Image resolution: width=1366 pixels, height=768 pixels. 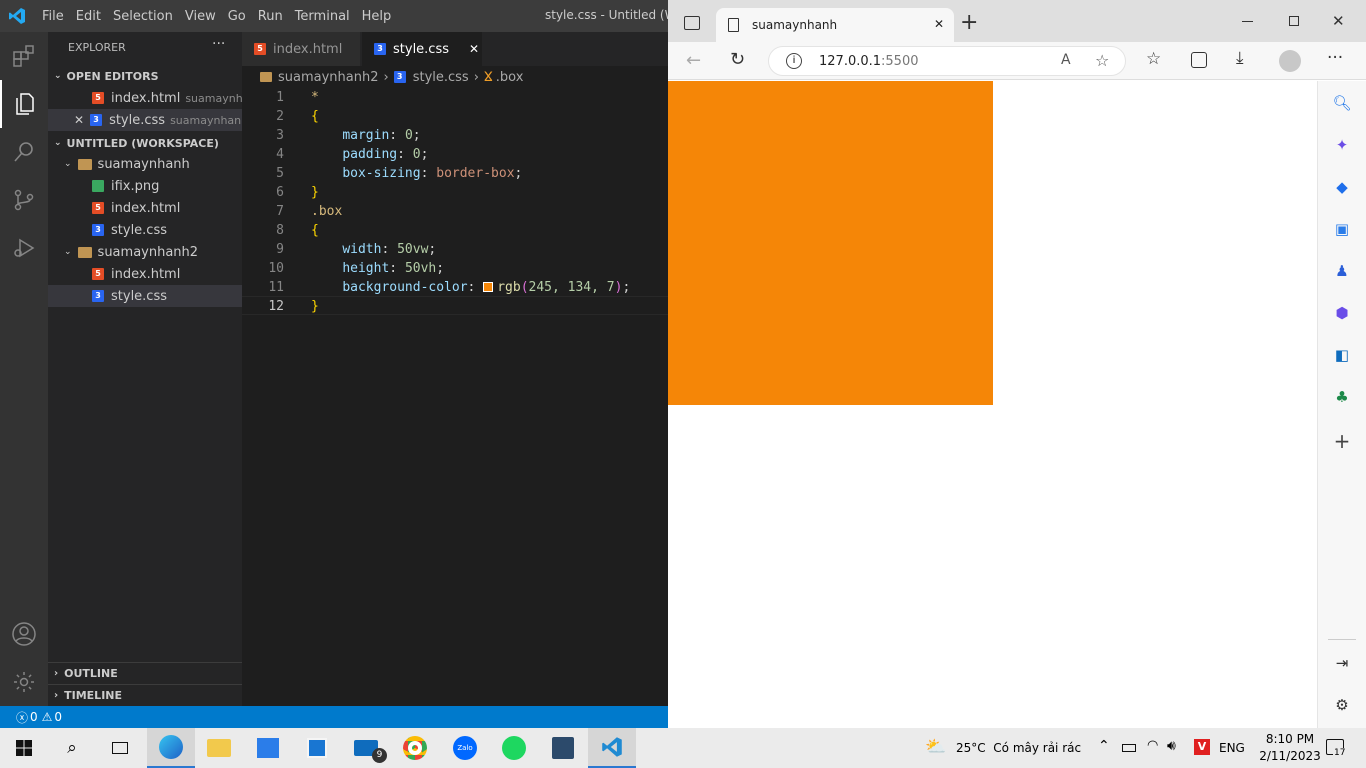 What do you see at coordinates (1202, 747) in the screenshot?
I see `vietnamese-input-icon: V` at bounding box center [1202, 747].